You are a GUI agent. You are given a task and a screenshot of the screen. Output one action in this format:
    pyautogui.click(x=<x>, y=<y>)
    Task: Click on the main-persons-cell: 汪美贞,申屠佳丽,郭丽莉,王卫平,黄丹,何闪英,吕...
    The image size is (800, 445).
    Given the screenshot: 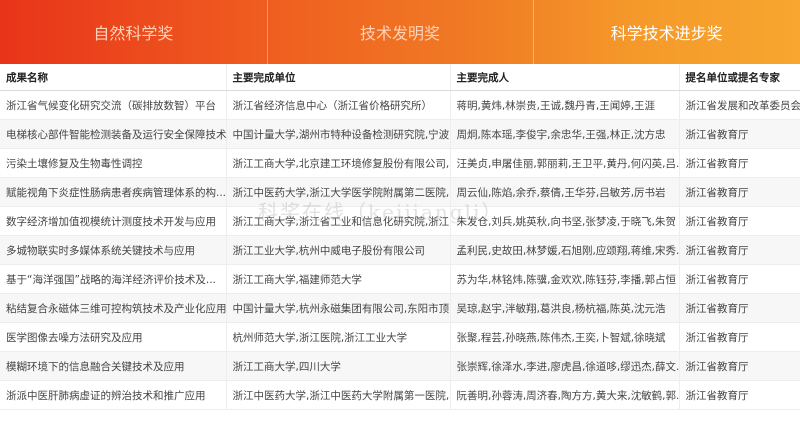 What is the action you would take?
    pyautogui.click(x=564, y=163)
    